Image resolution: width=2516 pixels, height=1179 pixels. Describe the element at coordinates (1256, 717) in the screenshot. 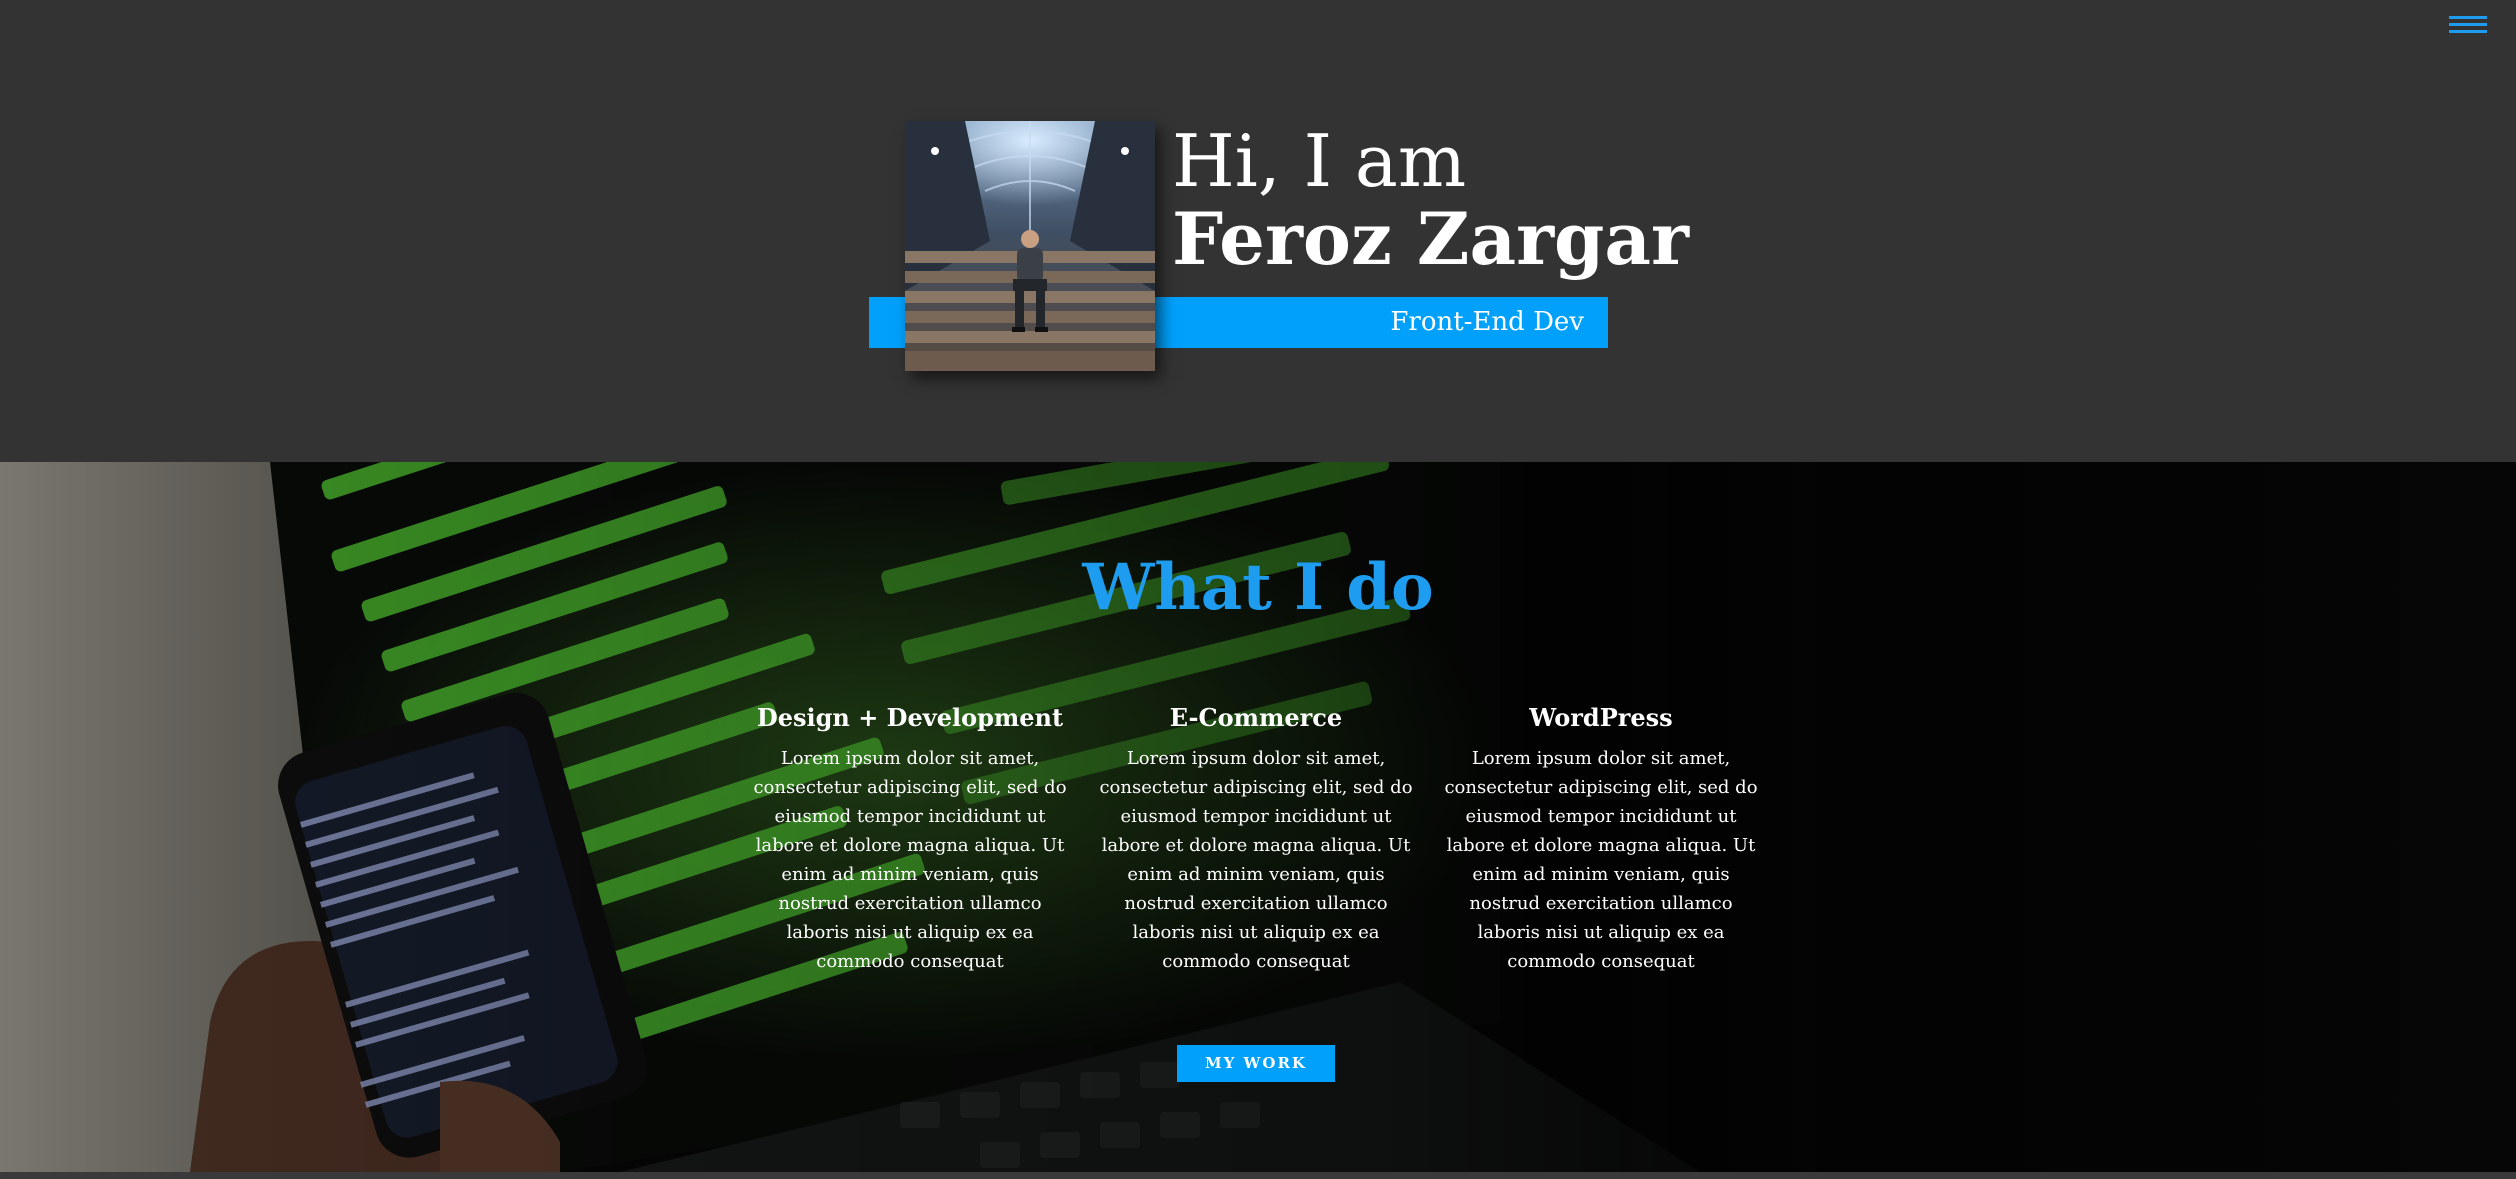

I see `service-title: E-Commerce` at that location.